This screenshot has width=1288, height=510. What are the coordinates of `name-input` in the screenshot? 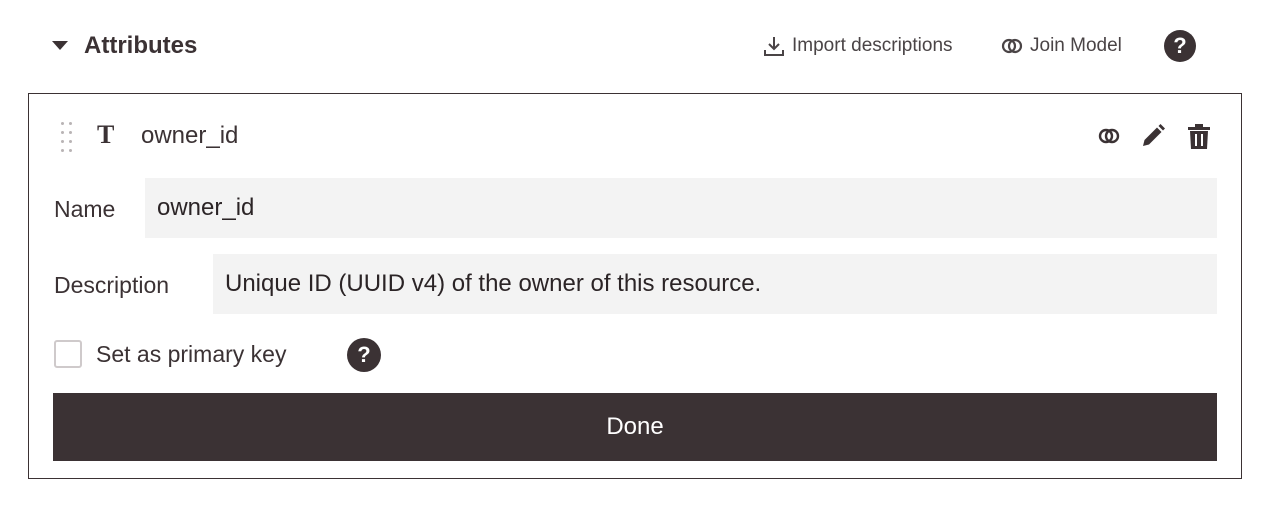 It's located at (681, 208).